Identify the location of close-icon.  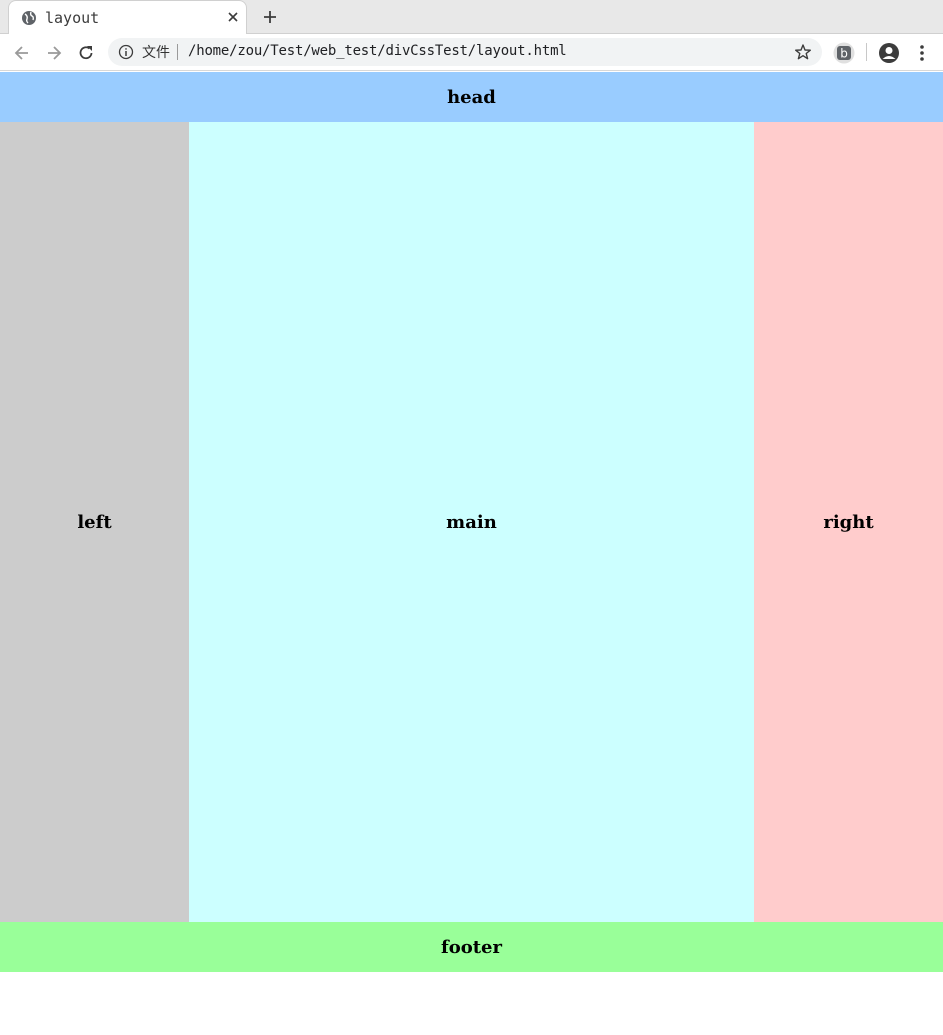
(233, 17).